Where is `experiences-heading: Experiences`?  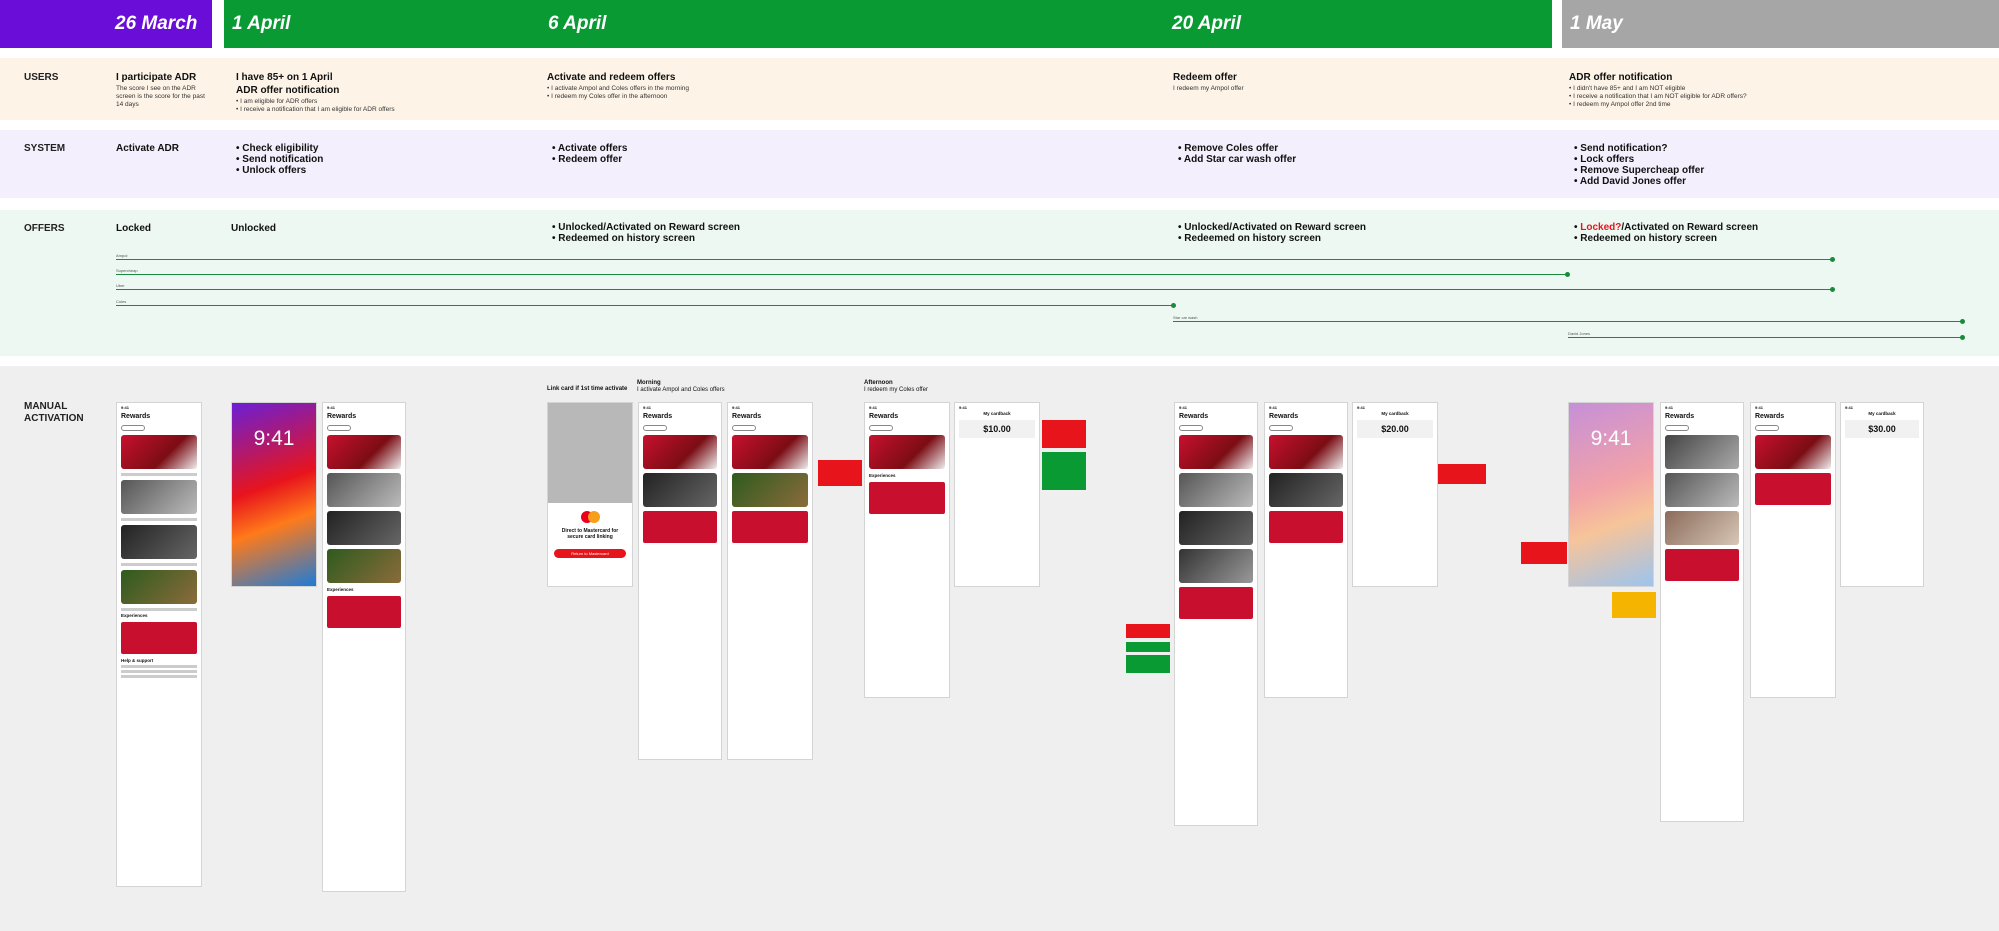 experiences-heading: Experiences is located at coordinates (882, 475).